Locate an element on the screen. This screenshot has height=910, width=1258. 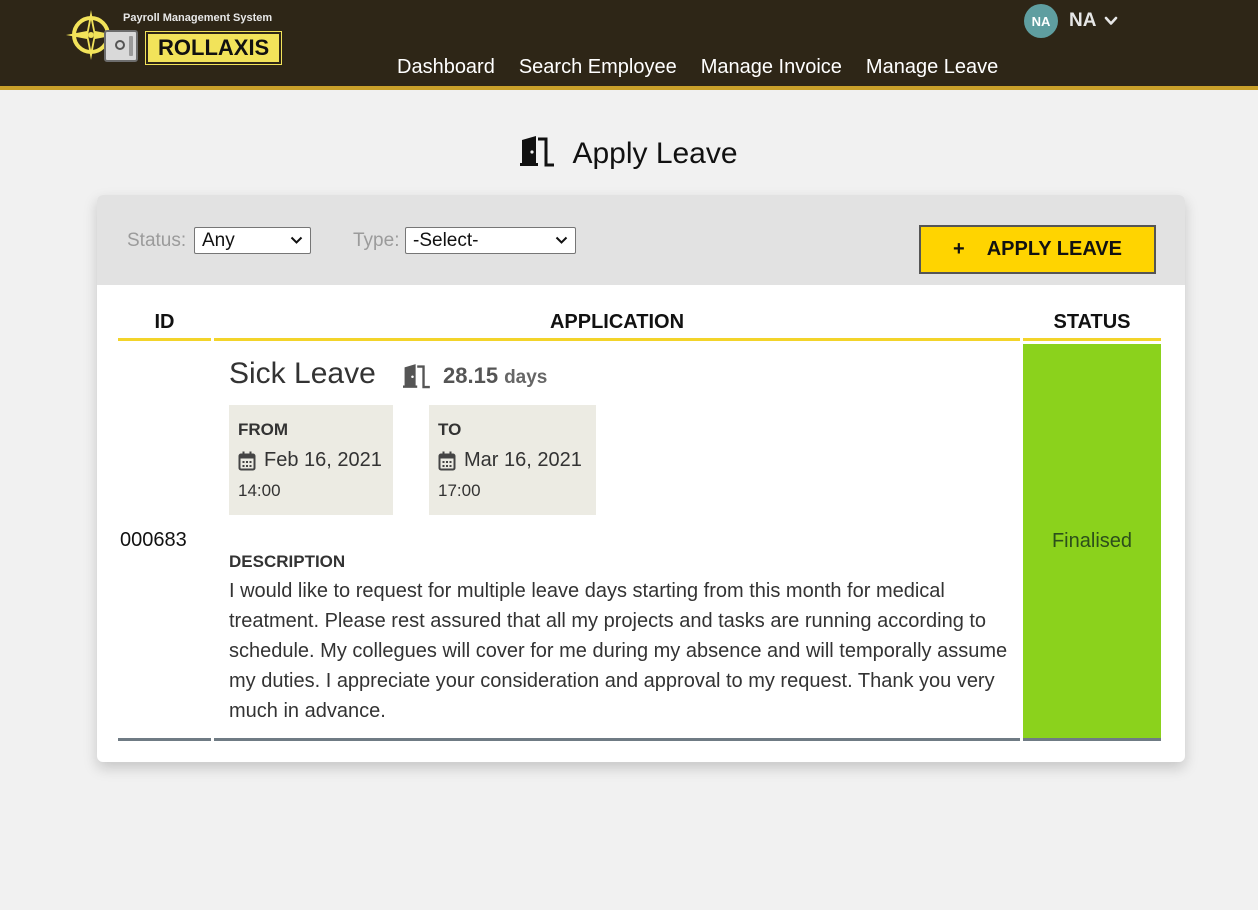
from-label: FROM is located at coordinates (263, 429).